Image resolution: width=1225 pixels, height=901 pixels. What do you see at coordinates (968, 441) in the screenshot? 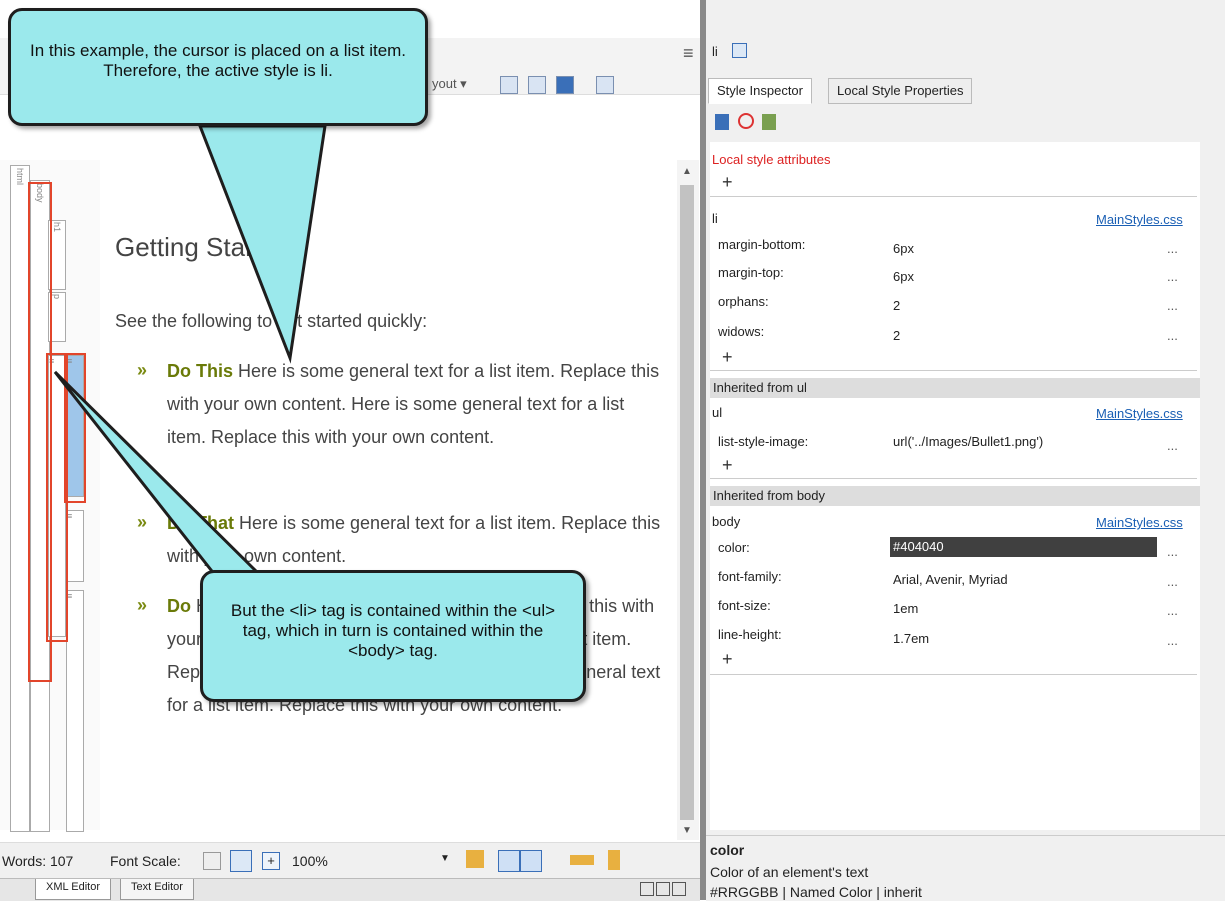
I see `prop-value: url('../Images/Bullet1.png')` at bounding box center [968, 441].